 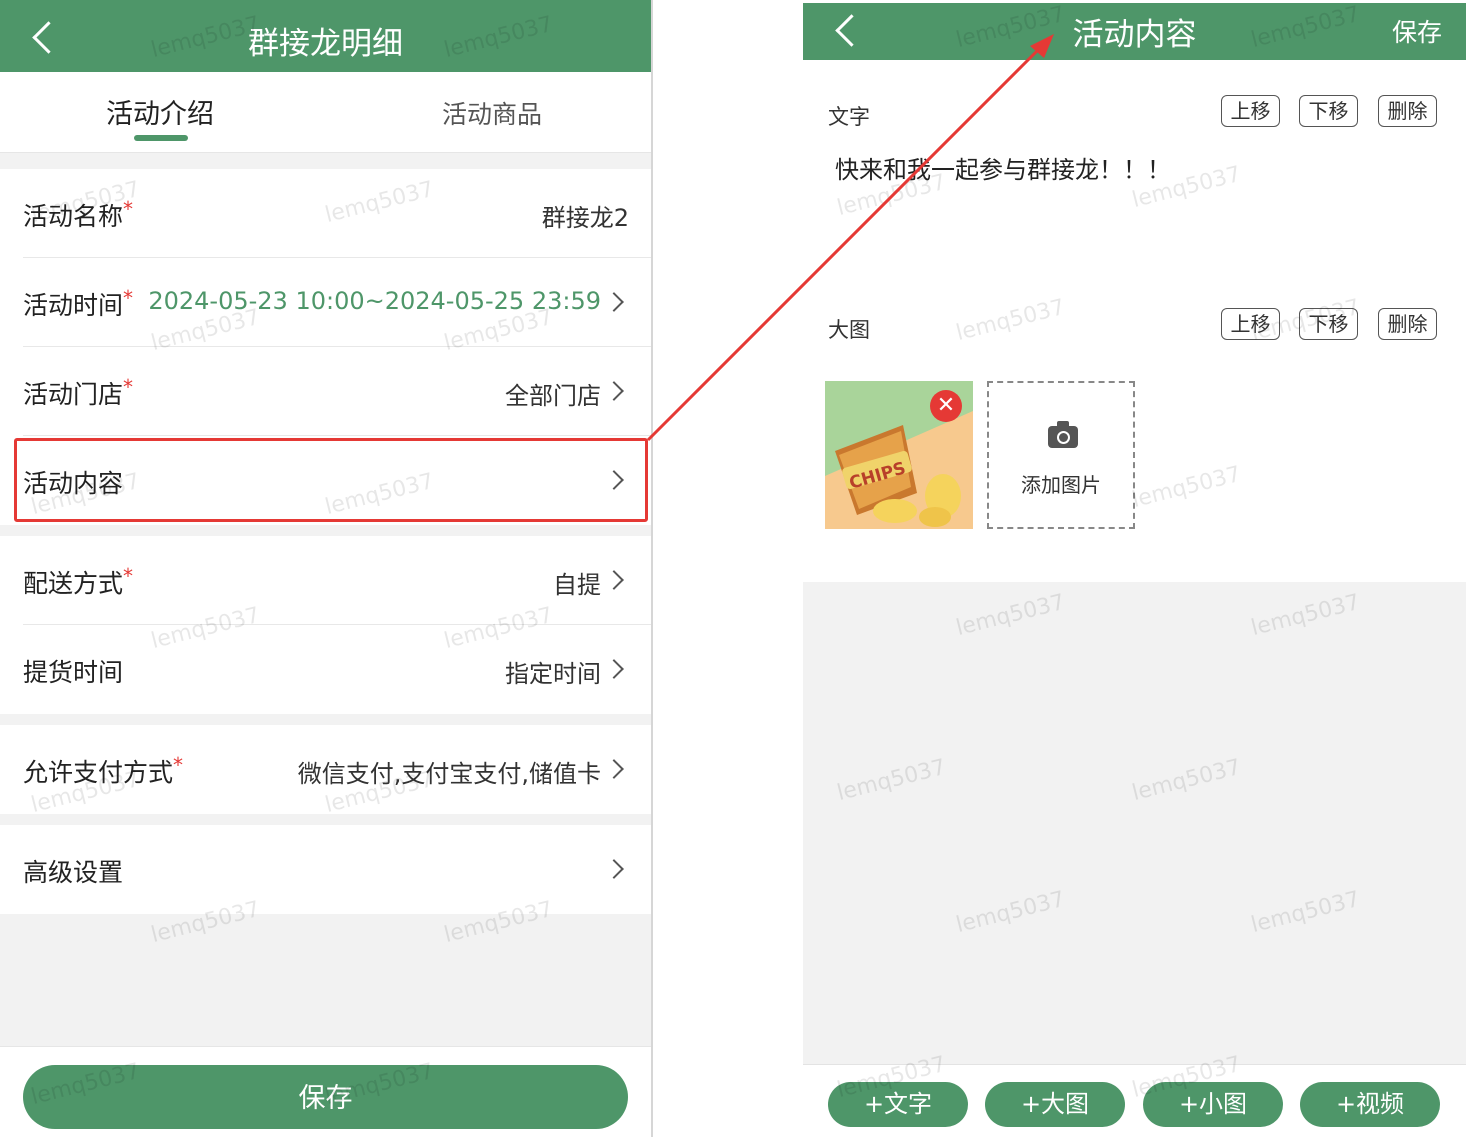 I want to click on right-header: 活动内容 保存, so click(x=1134, y=31).